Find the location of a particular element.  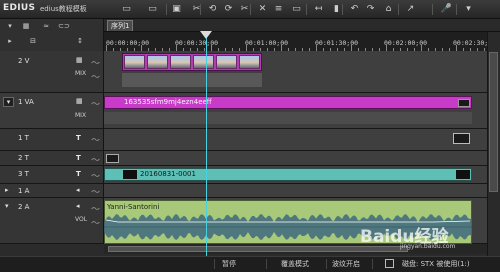

expand-icon: ▸ is located at coordinates (10, 41).